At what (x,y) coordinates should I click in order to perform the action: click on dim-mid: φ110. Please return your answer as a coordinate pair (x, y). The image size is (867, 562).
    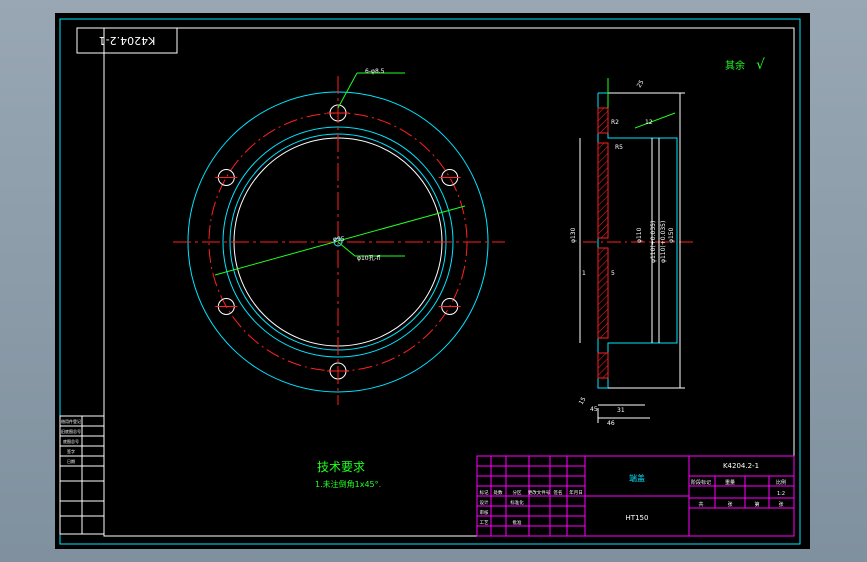
    Looking at the image, I should click on (639, 235).